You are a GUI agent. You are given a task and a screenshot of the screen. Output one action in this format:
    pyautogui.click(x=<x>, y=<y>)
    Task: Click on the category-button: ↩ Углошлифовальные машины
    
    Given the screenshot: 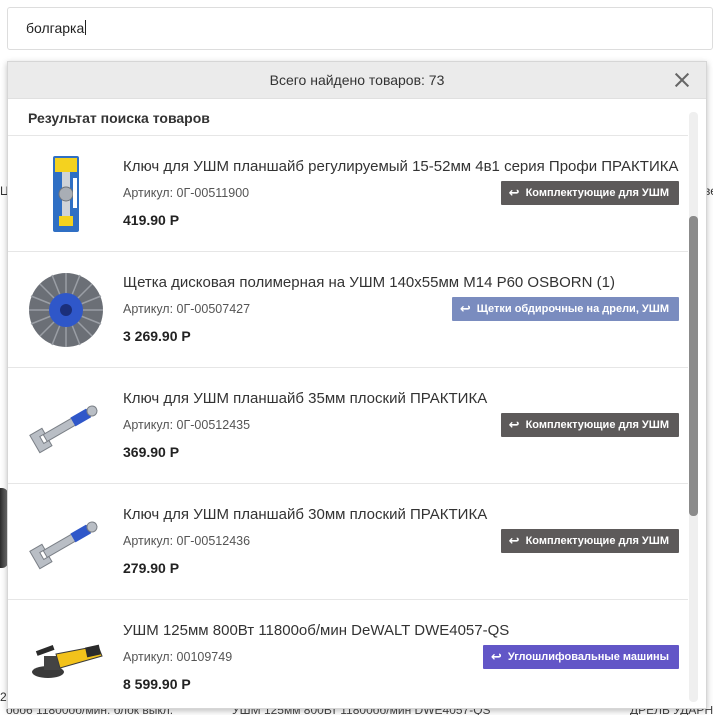 What is the action you would take?
    pyautogui.click(x=580, y=657)
    